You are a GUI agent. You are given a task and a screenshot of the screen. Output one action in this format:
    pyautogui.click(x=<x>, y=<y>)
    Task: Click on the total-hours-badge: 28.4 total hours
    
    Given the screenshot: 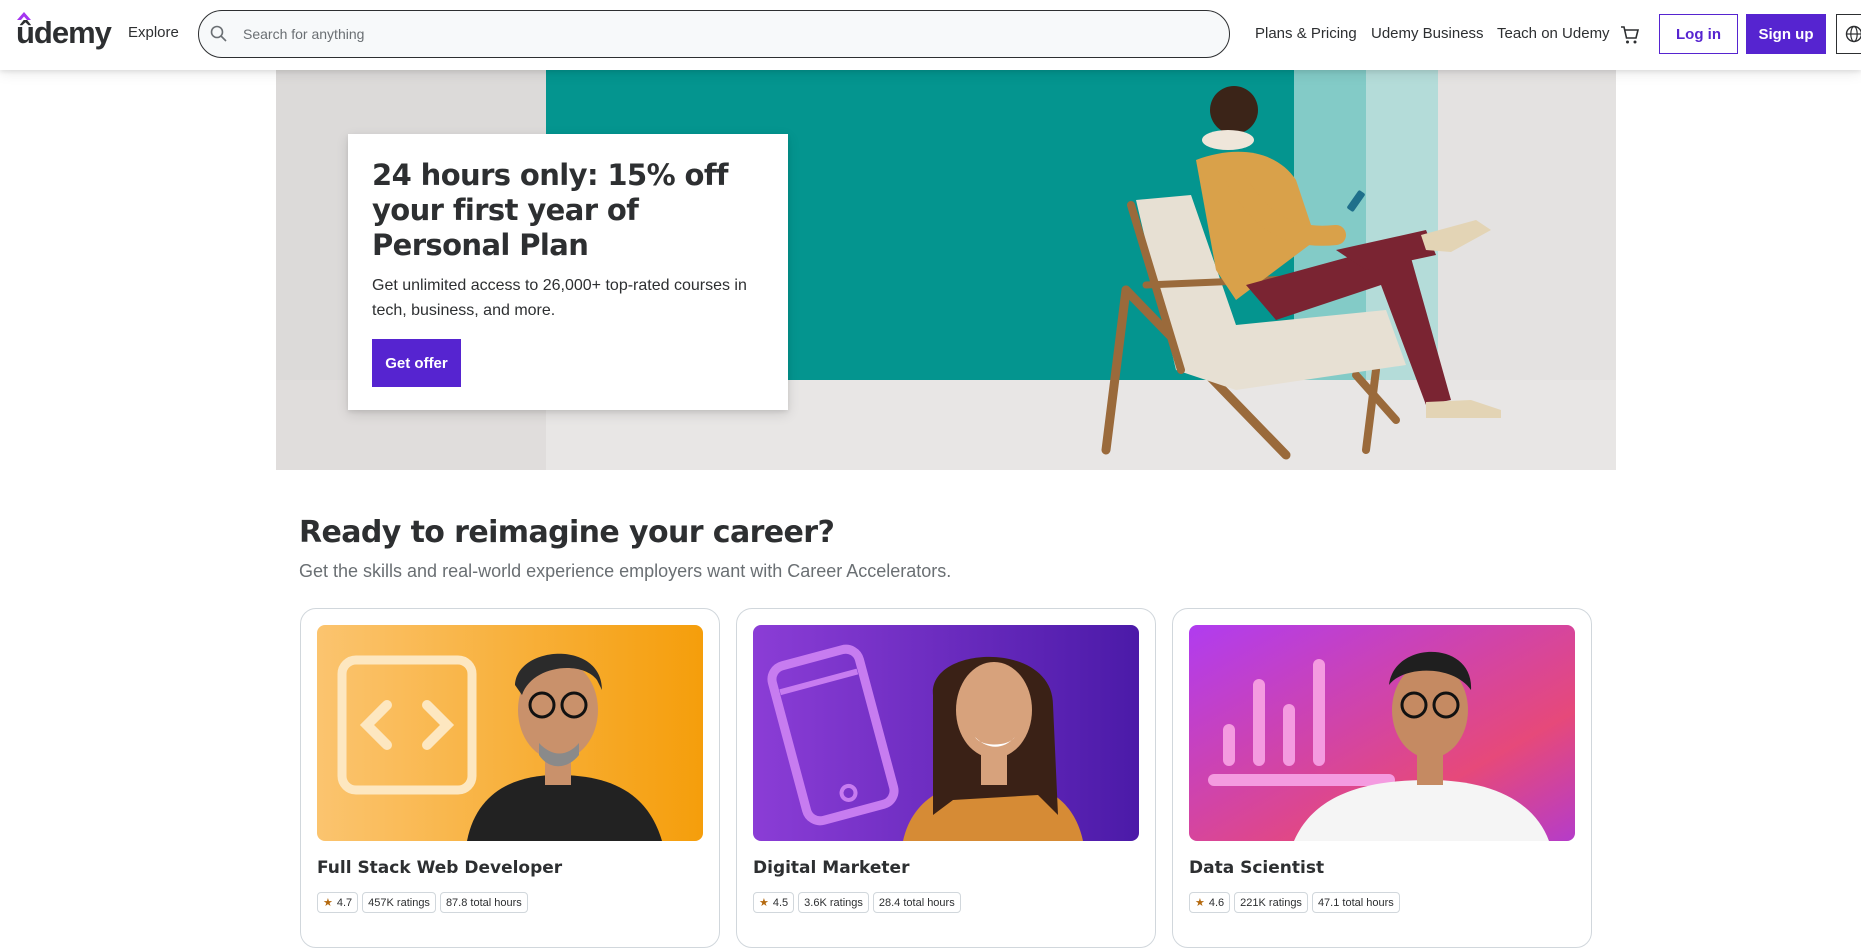 What is the action you would take?
    pyautogui.click(x=917, y=902)
    